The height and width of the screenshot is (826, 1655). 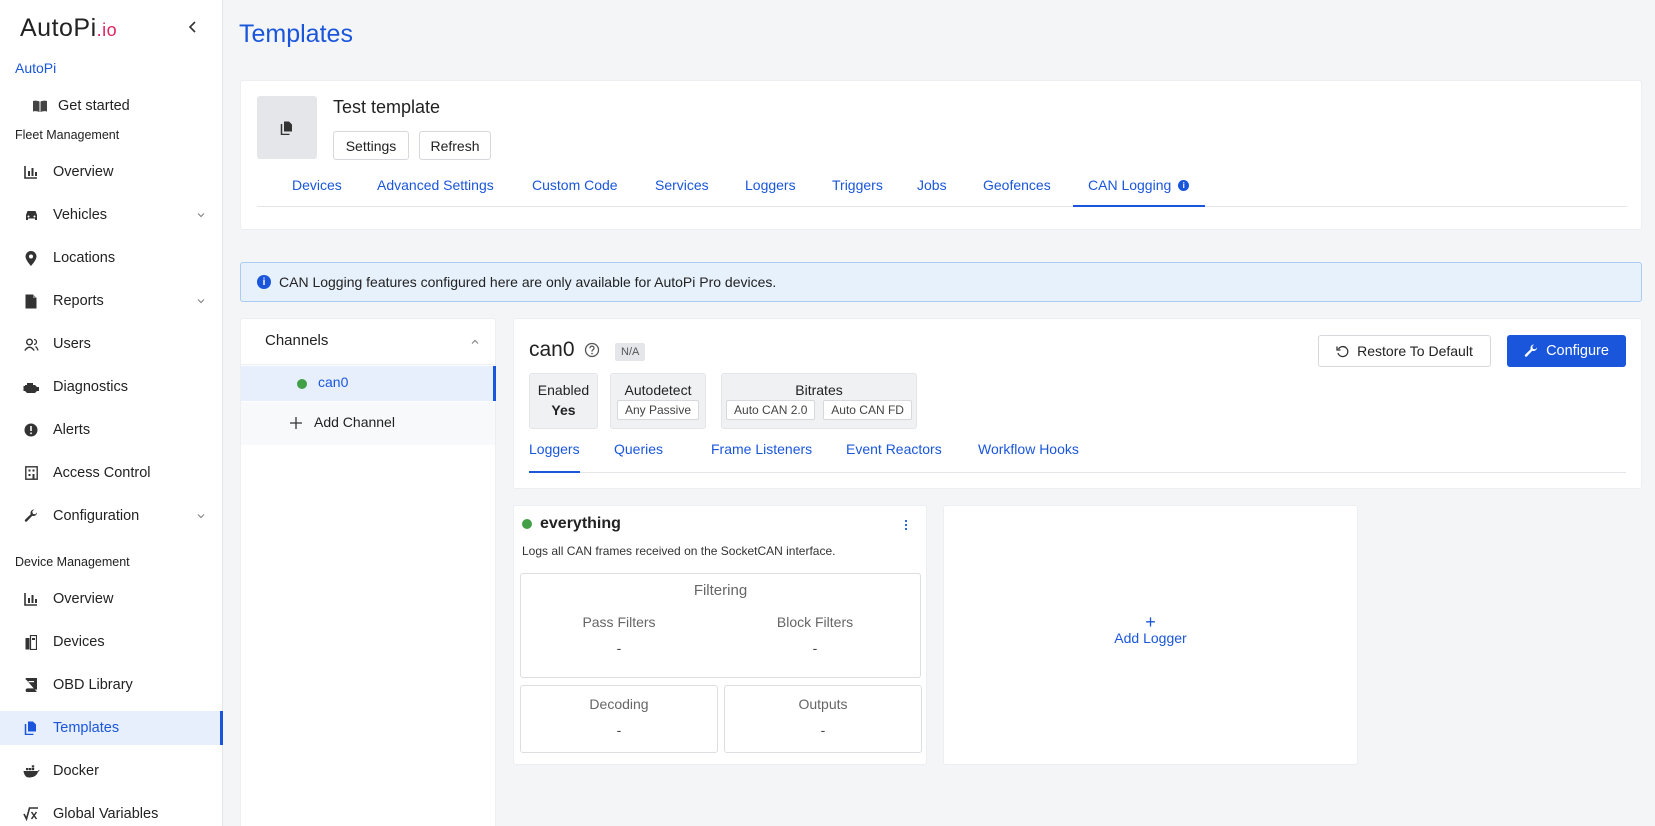 I want to click on channels-panel: Channels can0 Add Channel, so click(x=368, y=572).